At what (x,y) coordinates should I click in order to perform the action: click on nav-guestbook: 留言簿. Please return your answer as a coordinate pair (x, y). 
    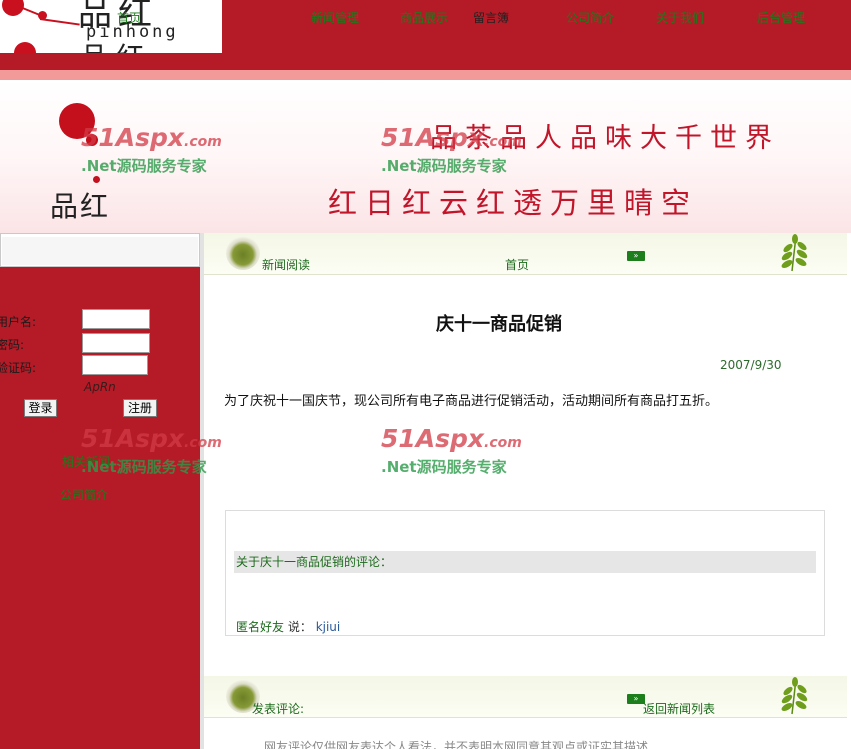
    Looking at the image, I should click on (491, 17).